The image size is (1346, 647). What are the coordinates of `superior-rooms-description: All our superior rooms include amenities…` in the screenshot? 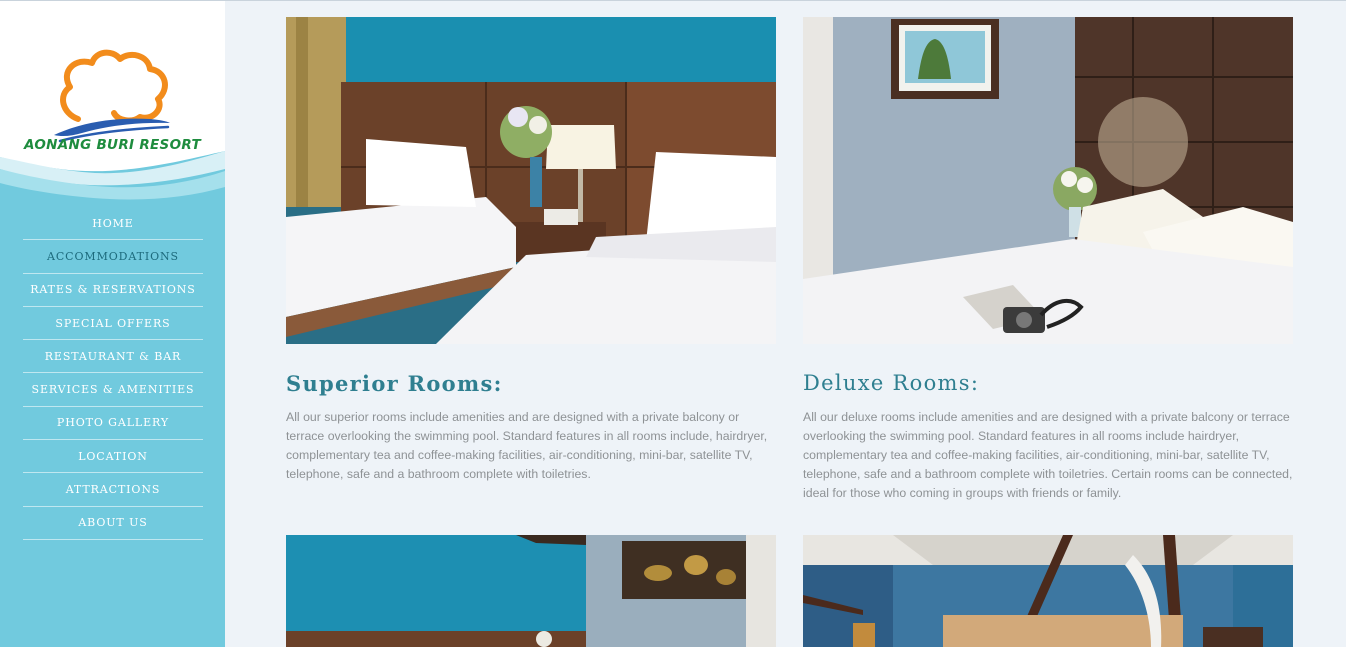 It's located at (527, 445).